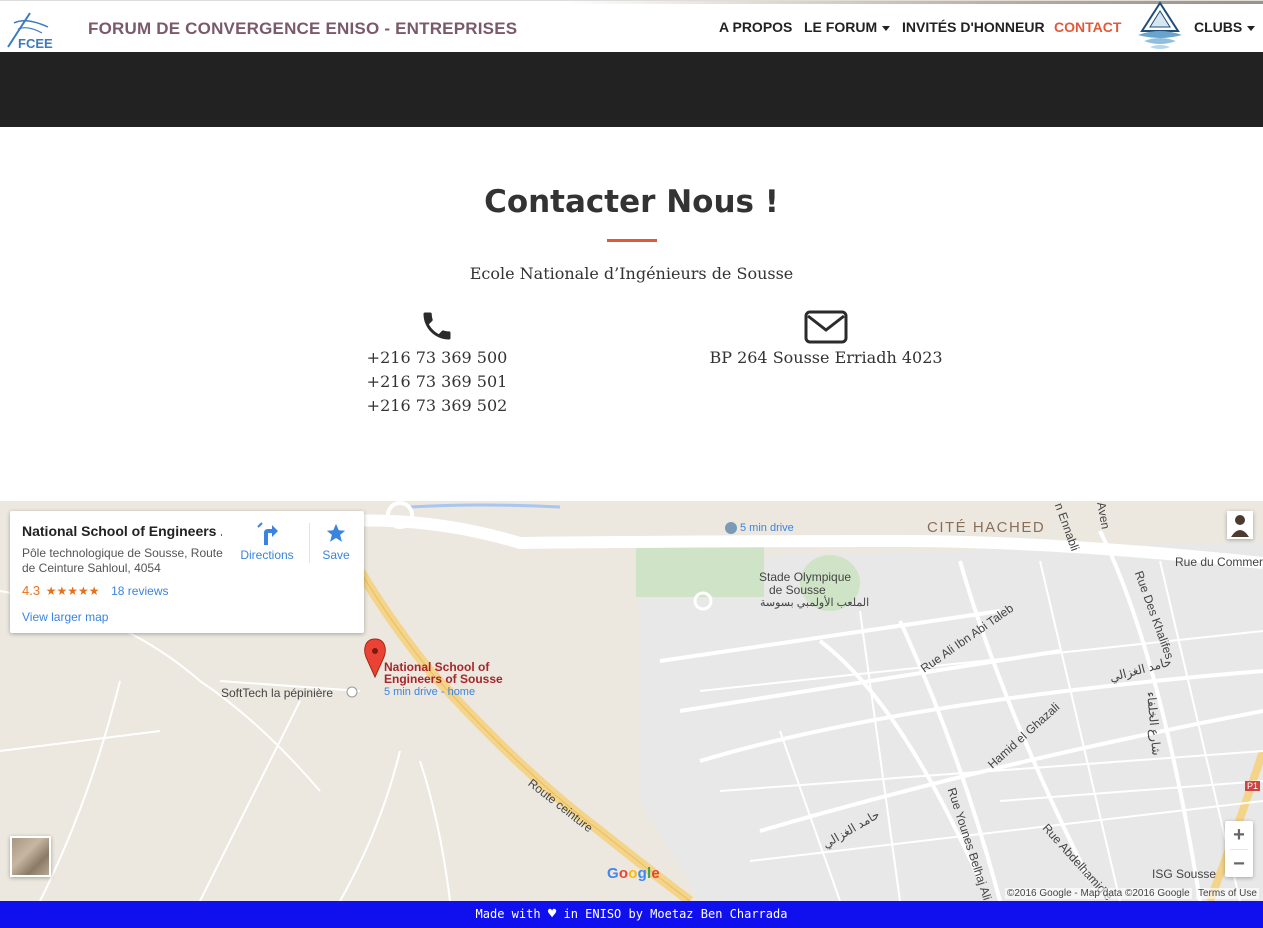 The image size is (1263, 928). I want to click on map-label-softtech: SoftTech la pépinière, so click(277, 693).